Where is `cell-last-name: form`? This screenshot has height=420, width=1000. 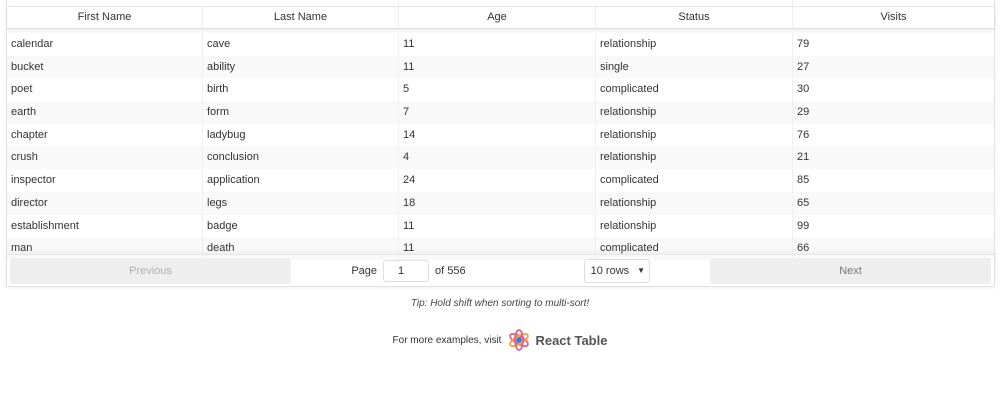 cell-last-name: form is located at coordinates (301, 112).